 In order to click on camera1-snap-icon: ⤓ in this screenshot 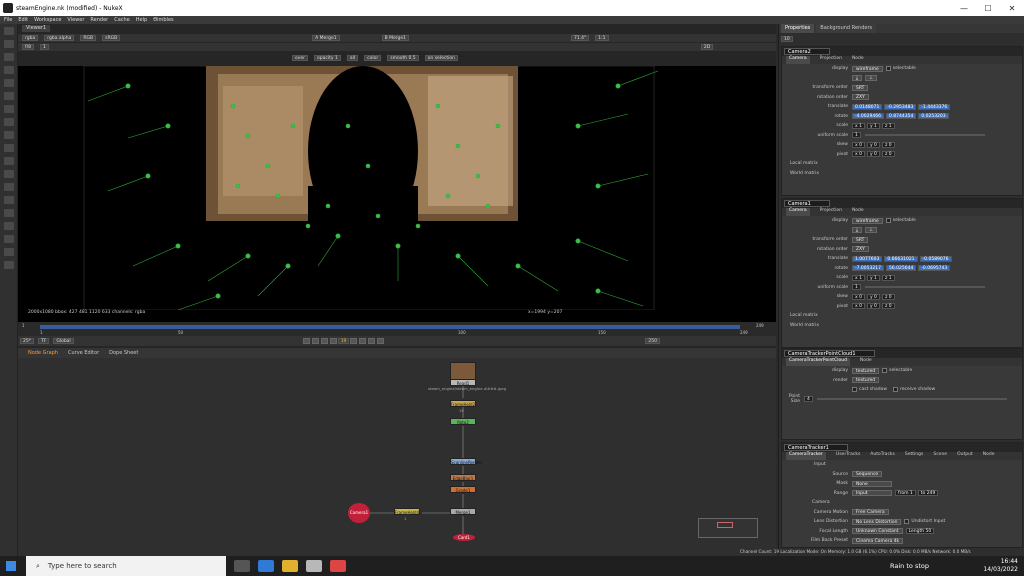, I will do `click(857, 230)`.